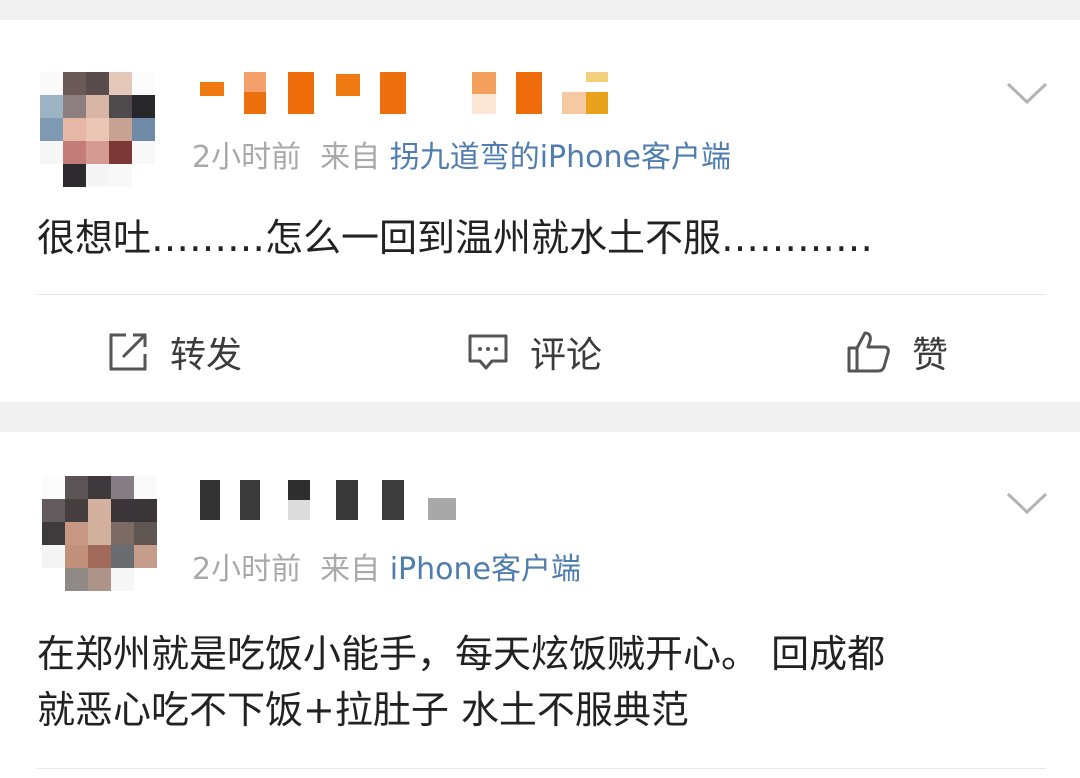  Describe the element at coordinates (206, 355) in the screenshot. I see `repost-label: 转发` at that location.